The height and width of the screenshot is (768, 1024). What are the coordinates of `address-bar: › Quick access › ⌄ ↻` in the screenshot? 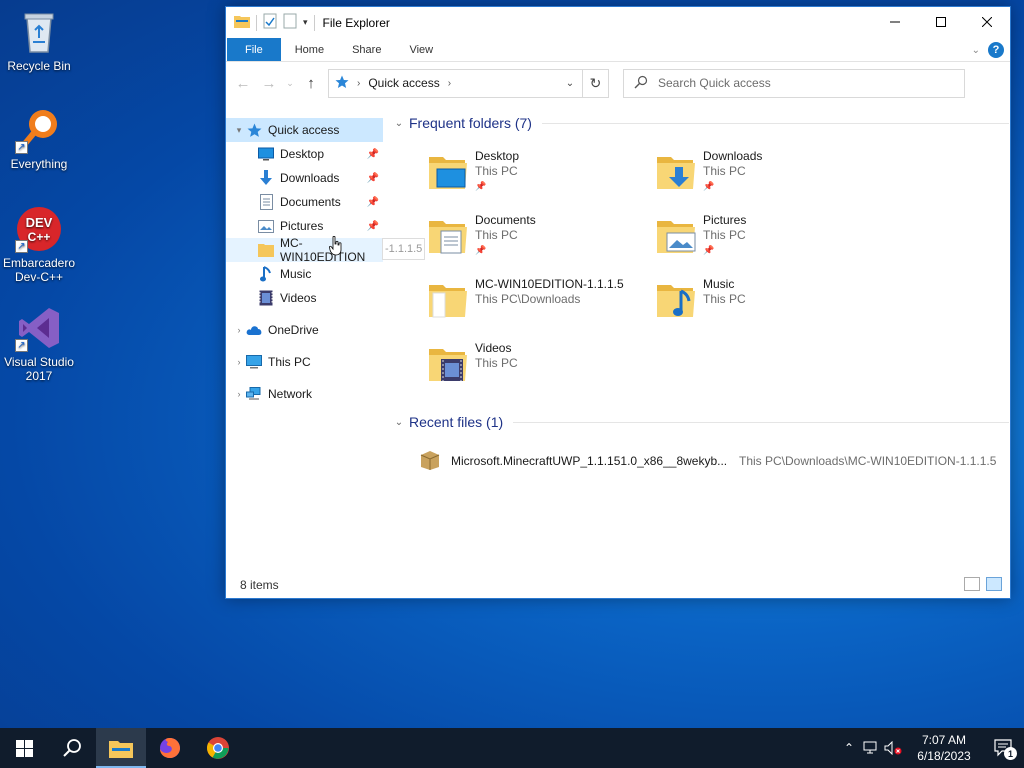 It's located at (468, 83).